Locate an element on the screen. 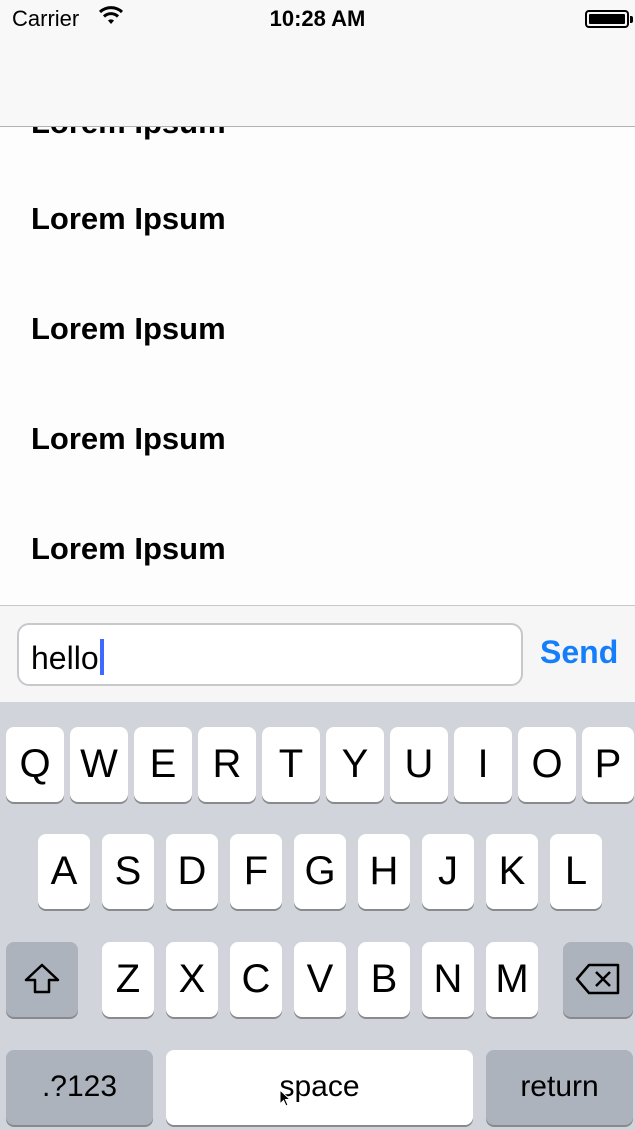 The image size is (635, 1130). key-r: R is located at coordinates (227, 764).